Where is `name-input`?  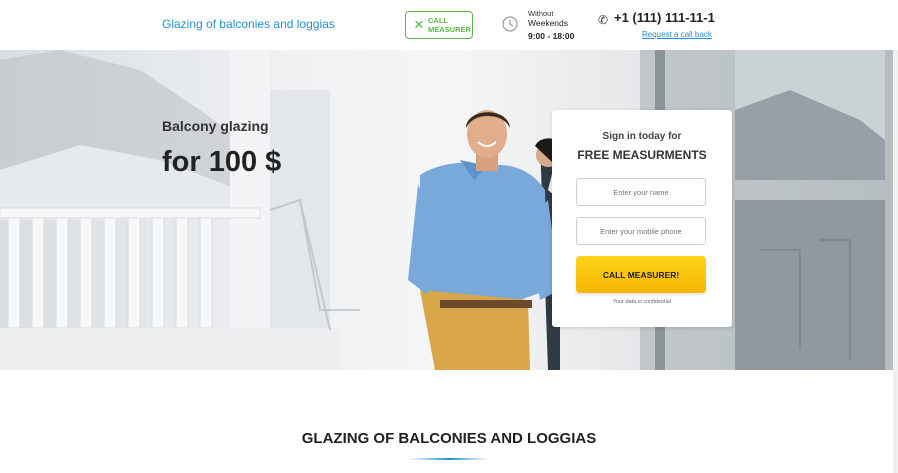
name-input is located at coordinates (641, 192).